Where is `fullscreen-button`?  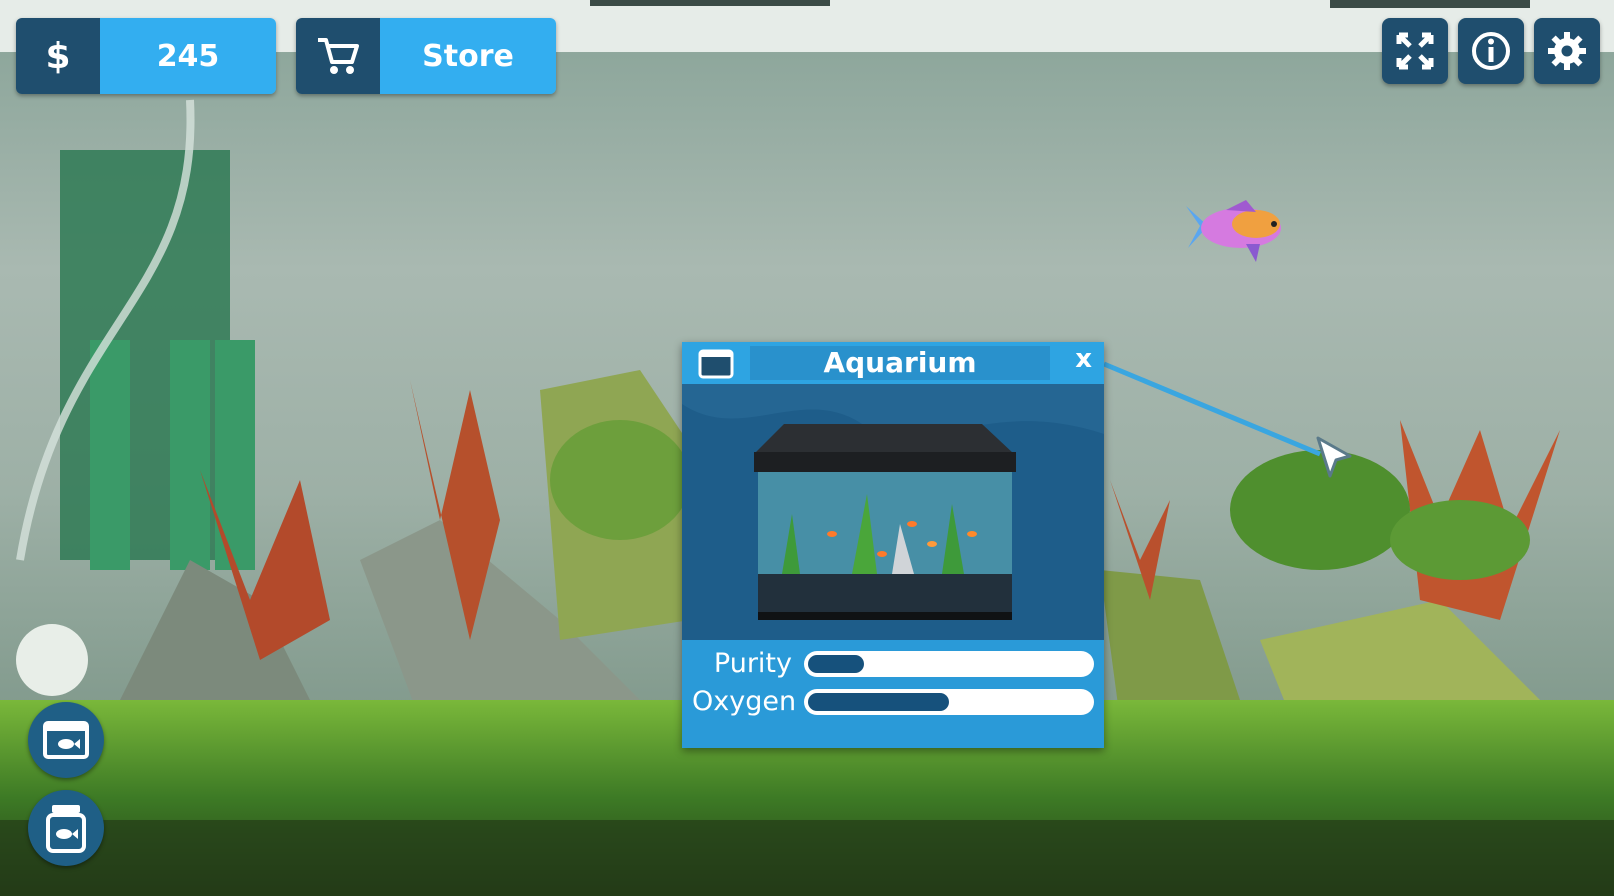 fullscreen-button is located at coordinates (1415, 51).